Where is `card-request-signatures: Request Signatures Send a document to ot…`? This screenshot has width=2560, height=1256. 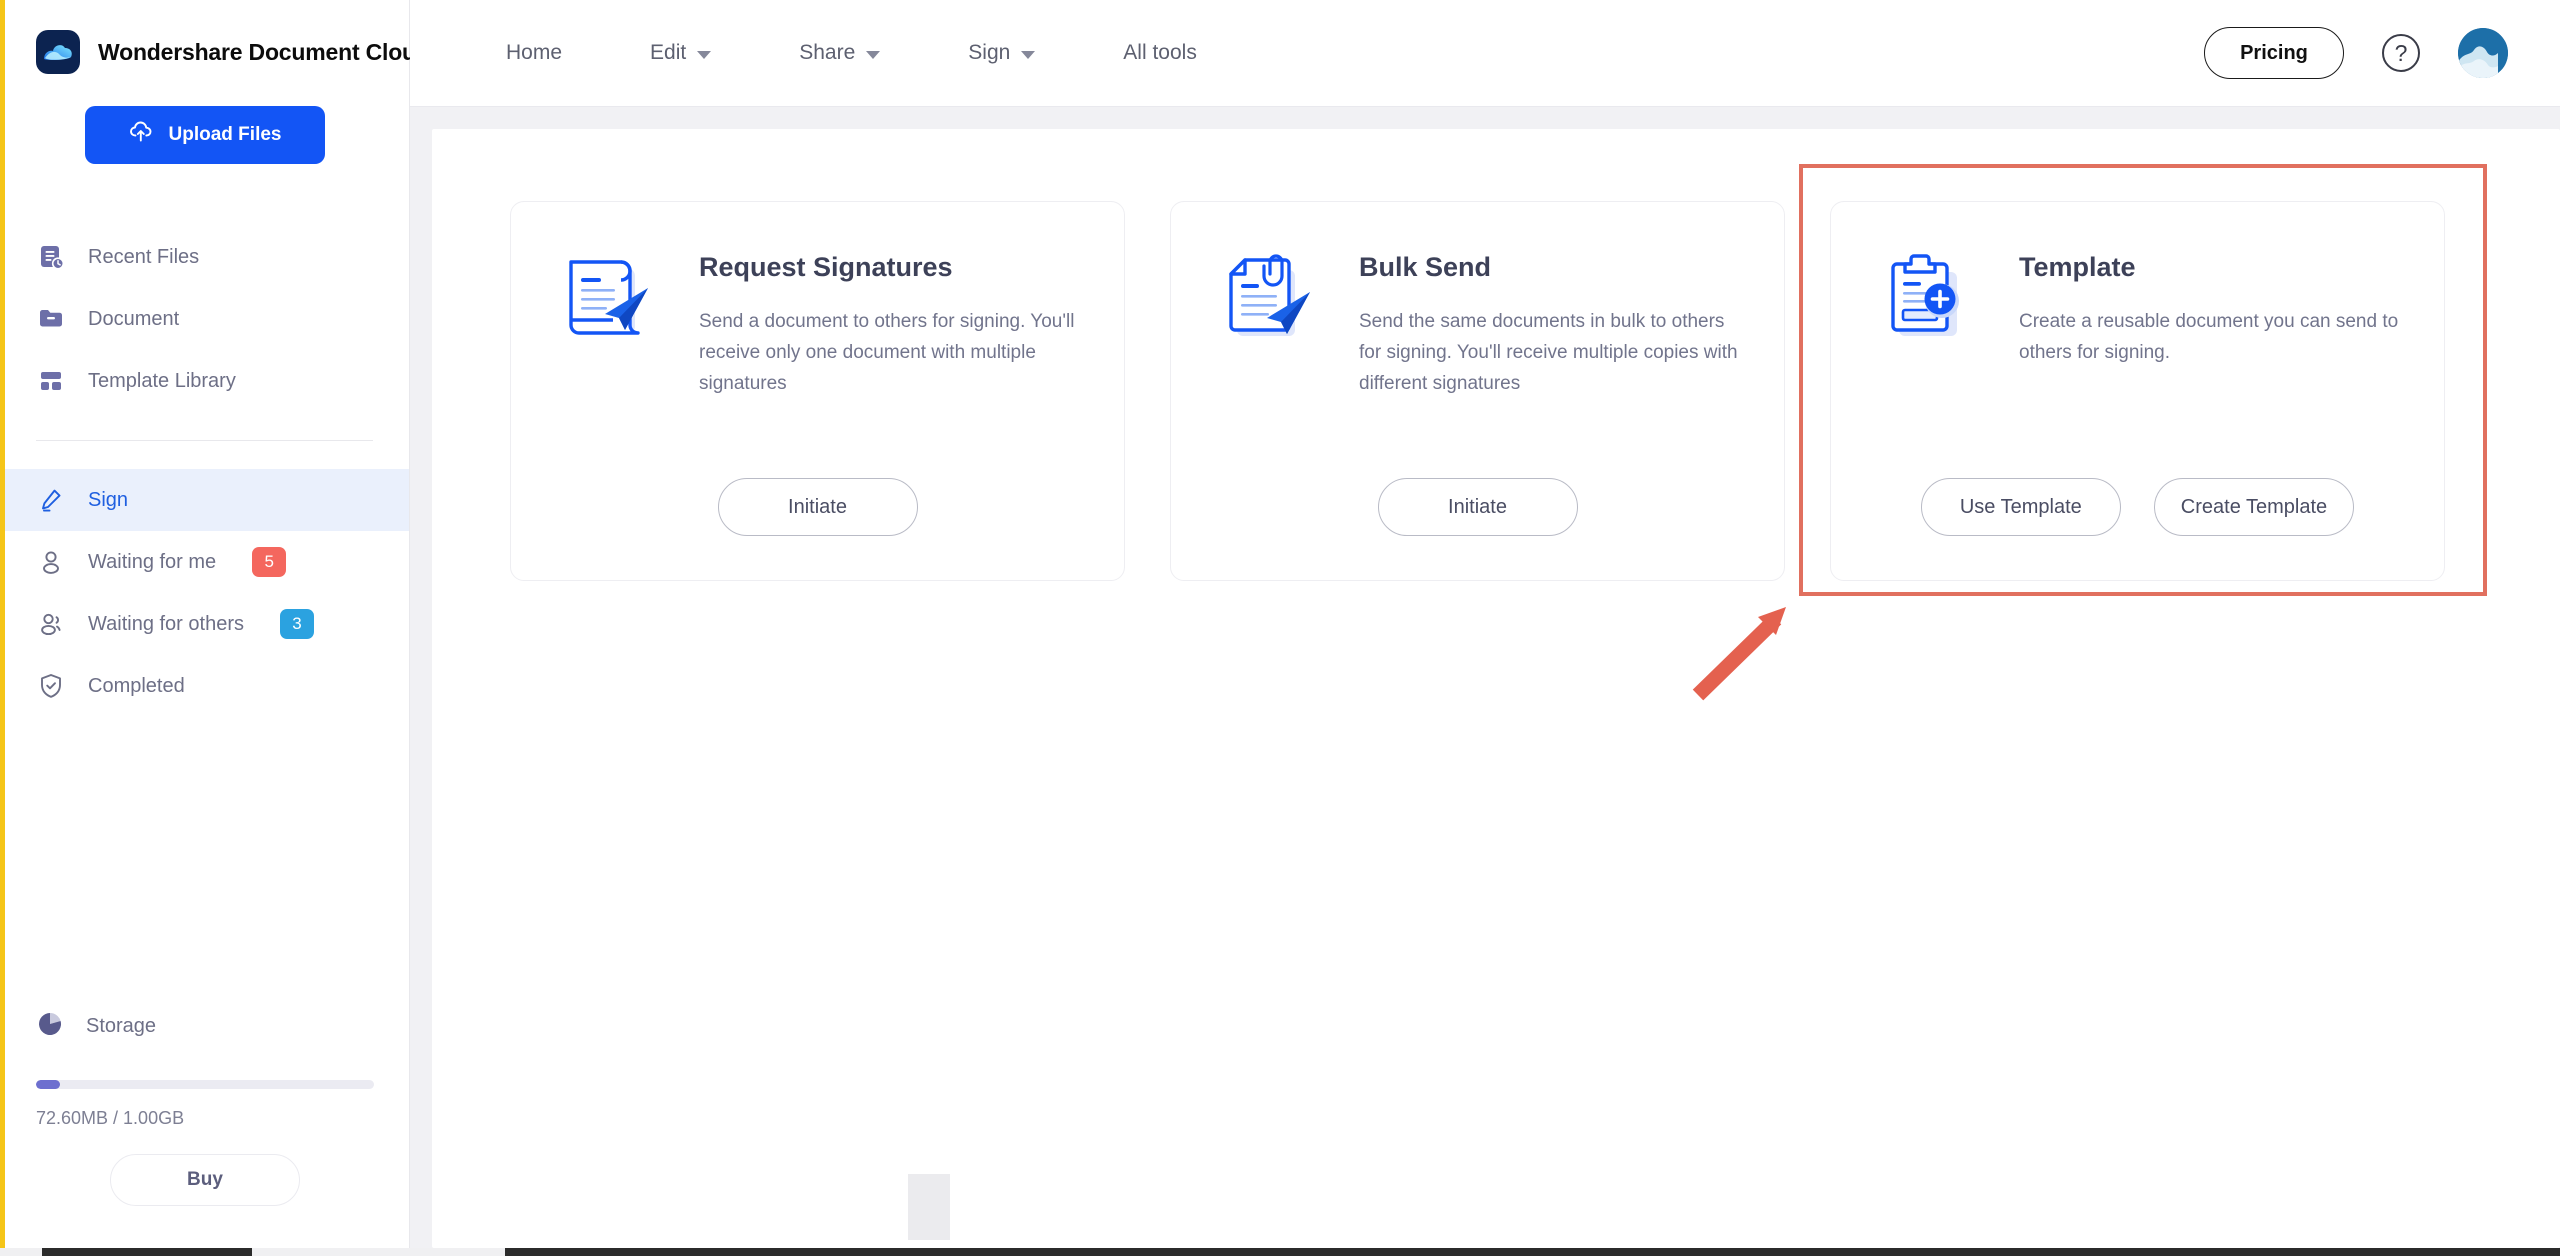 card-request-signatures: Request Signatures Send a document to ot… is located at coordinates (817, 391).